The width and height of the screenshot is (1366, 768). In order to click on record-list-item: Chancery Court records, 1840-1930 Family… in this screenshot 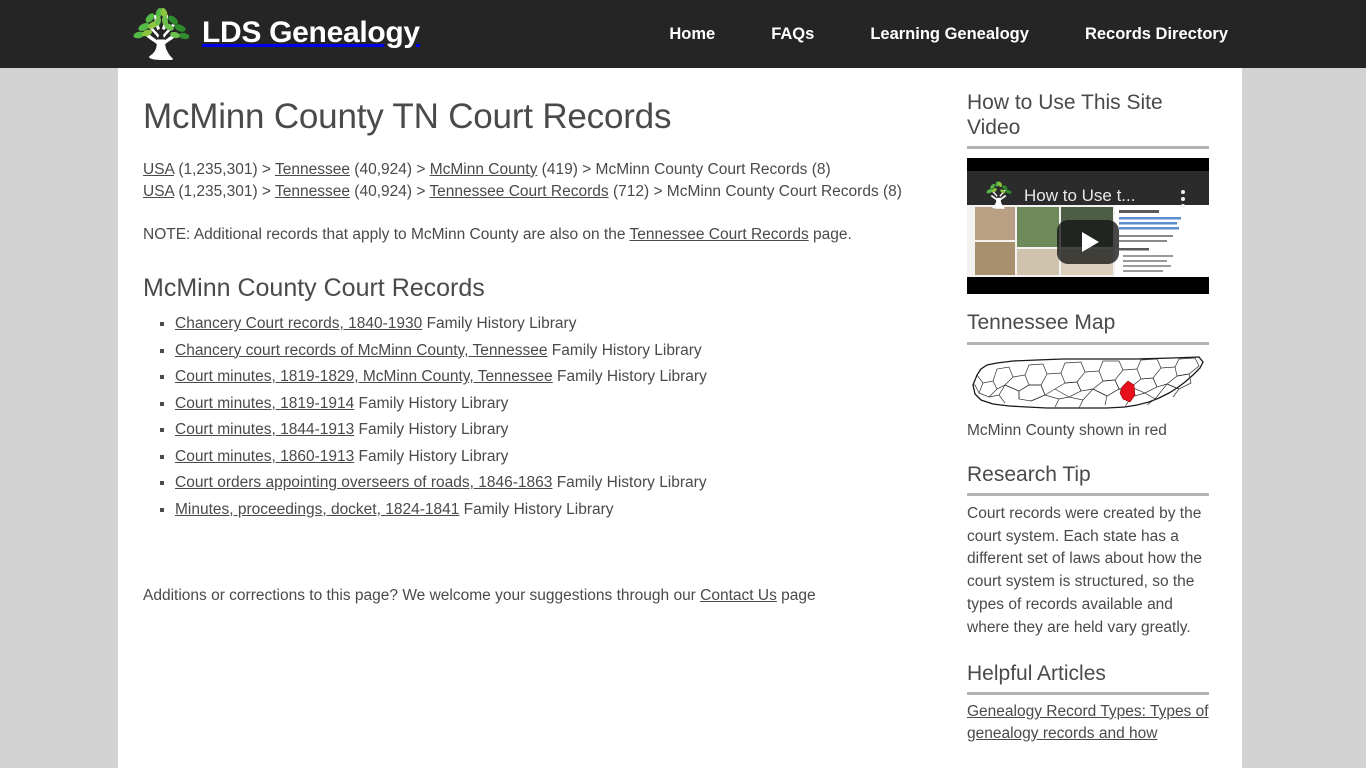, I will do `click(559, 324)`.